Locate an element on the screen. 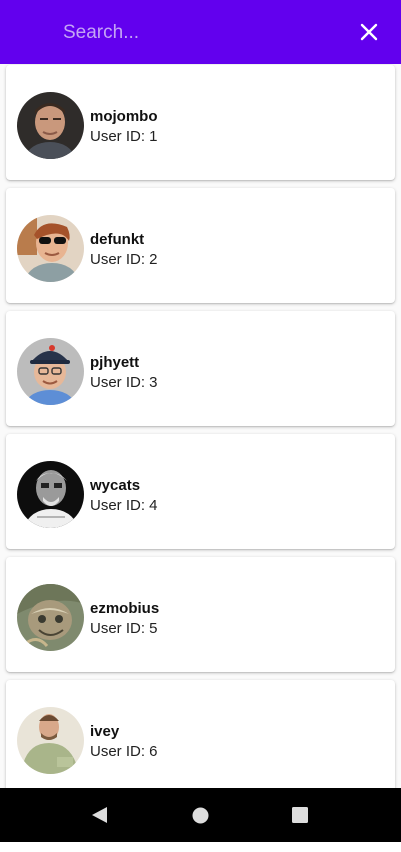 This screenshot has width=401, height=852. search-app-bar is located at coordinates (200, 32).